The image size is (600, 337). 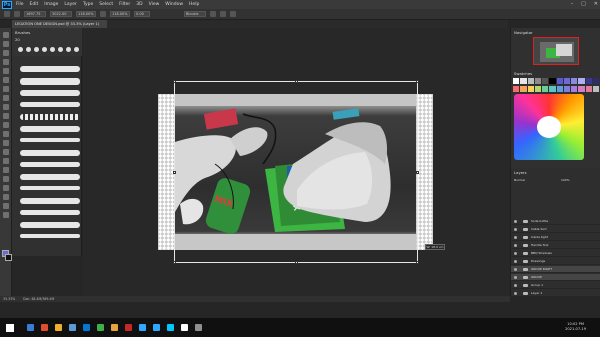 I want to click on layer-row: Layer 1, so click(x=555, y=293).